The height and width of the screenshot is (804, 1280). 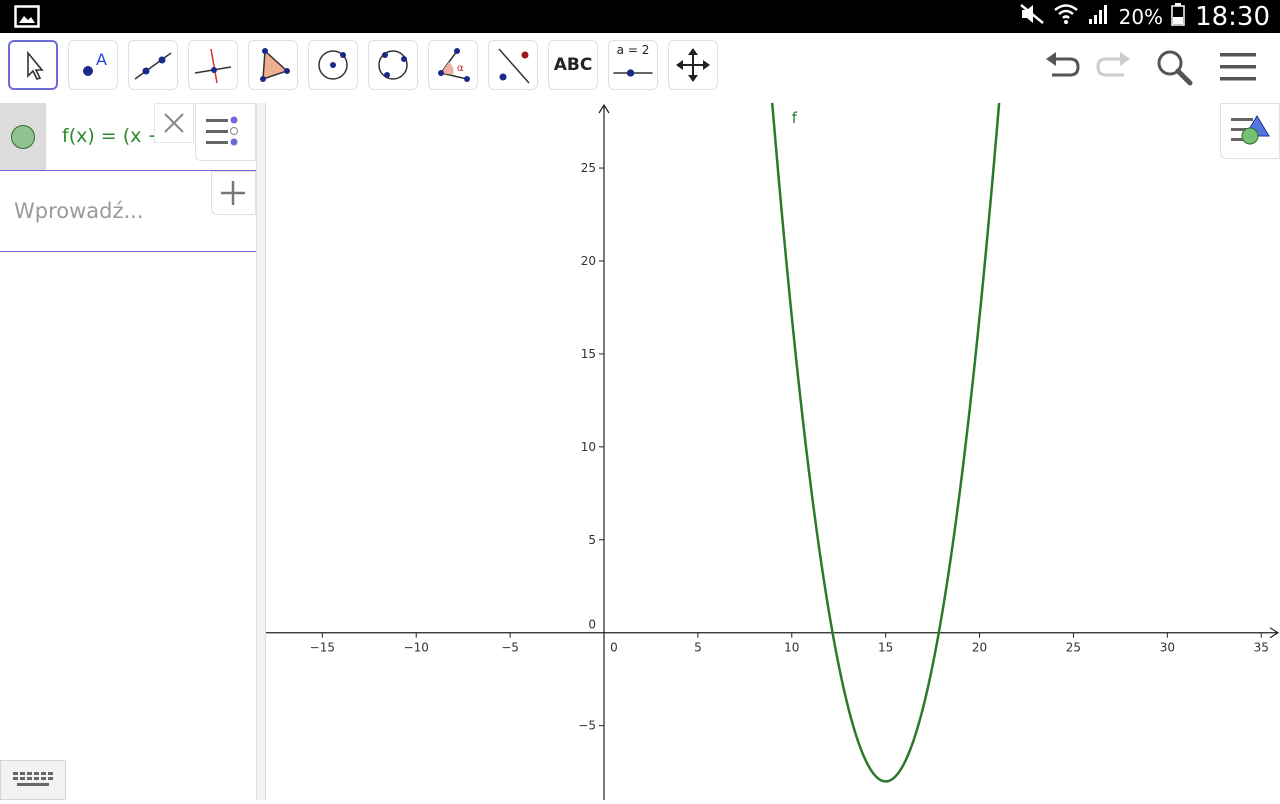 I want to click on close-icon, so click(x=174, y=123).